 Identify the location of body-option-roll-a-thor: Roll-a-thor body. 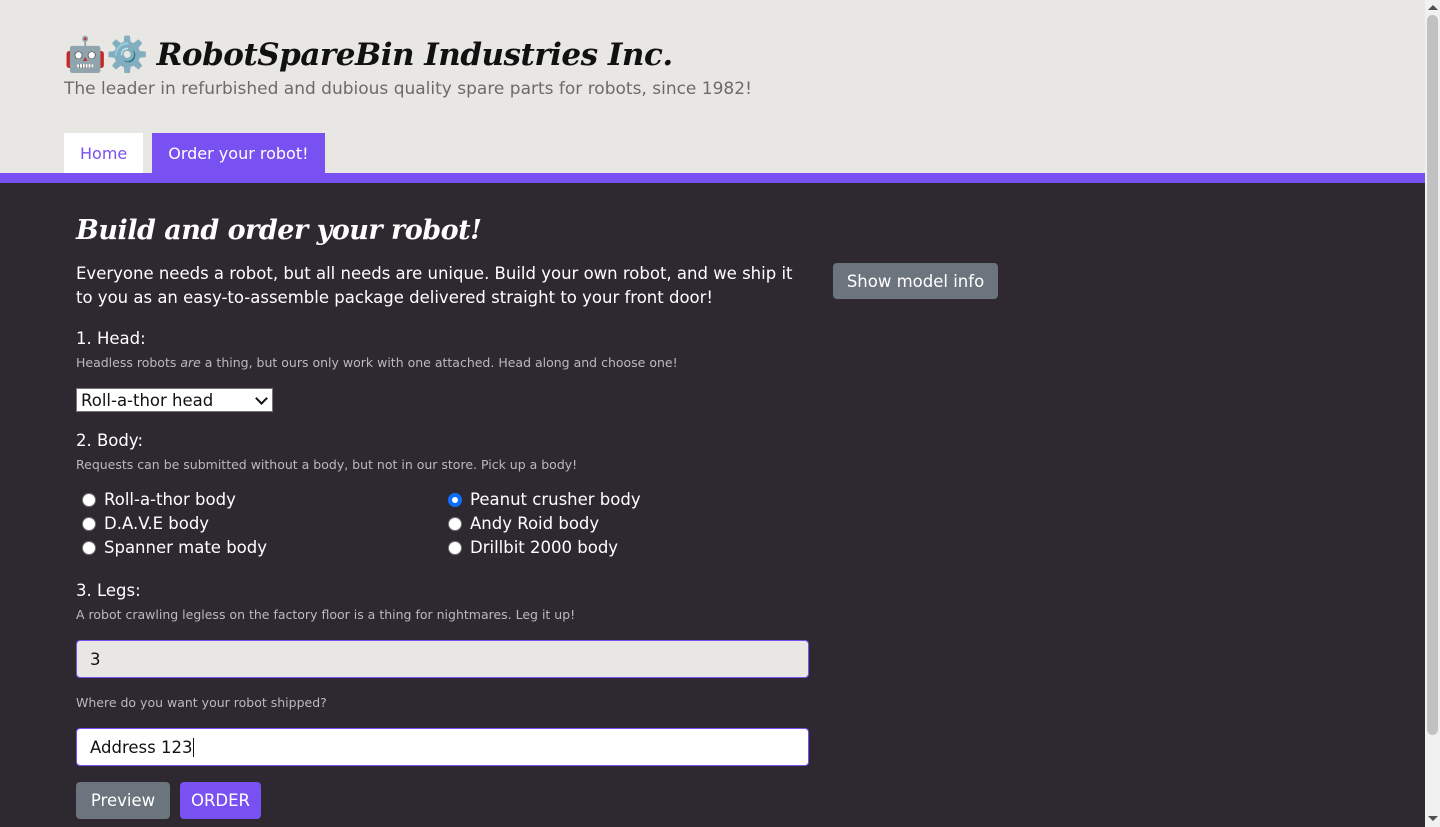
(159, 499).